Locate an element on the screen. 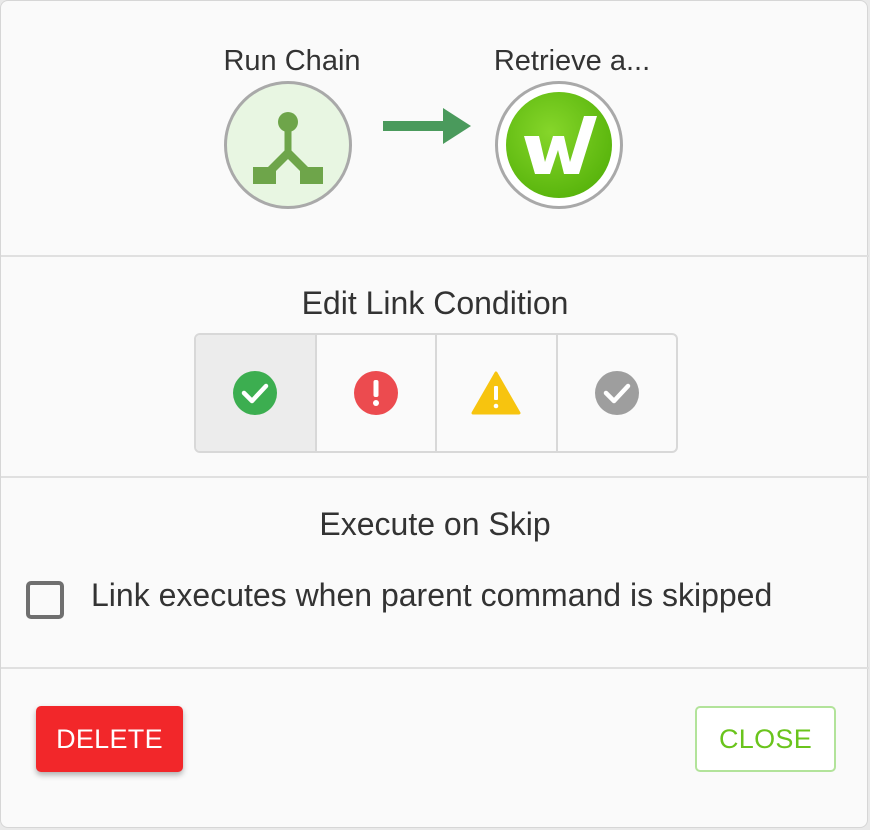  execute-on-skip-title: Execute on Skip is located at coordinates (435, 524).